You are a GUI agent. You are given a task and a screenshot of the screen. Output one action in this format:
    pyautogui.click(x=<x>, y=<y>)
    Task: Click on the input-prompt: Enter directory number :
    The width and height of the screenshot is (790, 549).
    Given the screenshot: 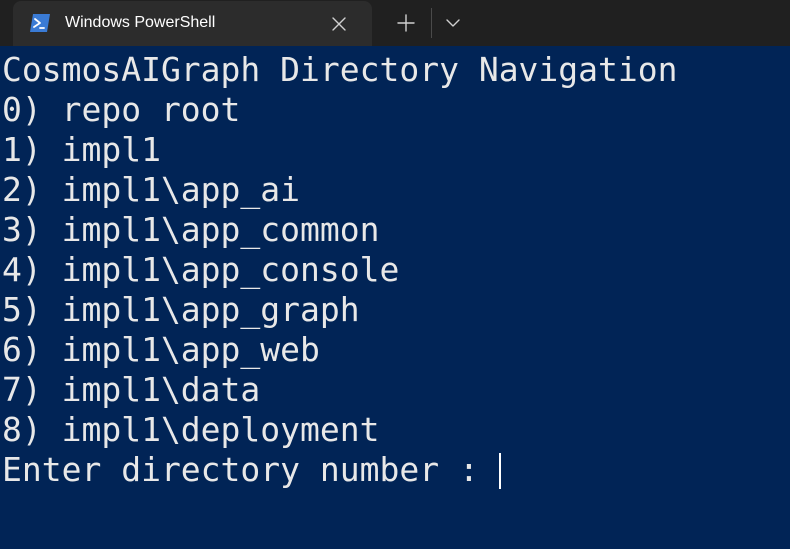 What is the action you would take?
    pyautogui.click(x=250, y=469)
    